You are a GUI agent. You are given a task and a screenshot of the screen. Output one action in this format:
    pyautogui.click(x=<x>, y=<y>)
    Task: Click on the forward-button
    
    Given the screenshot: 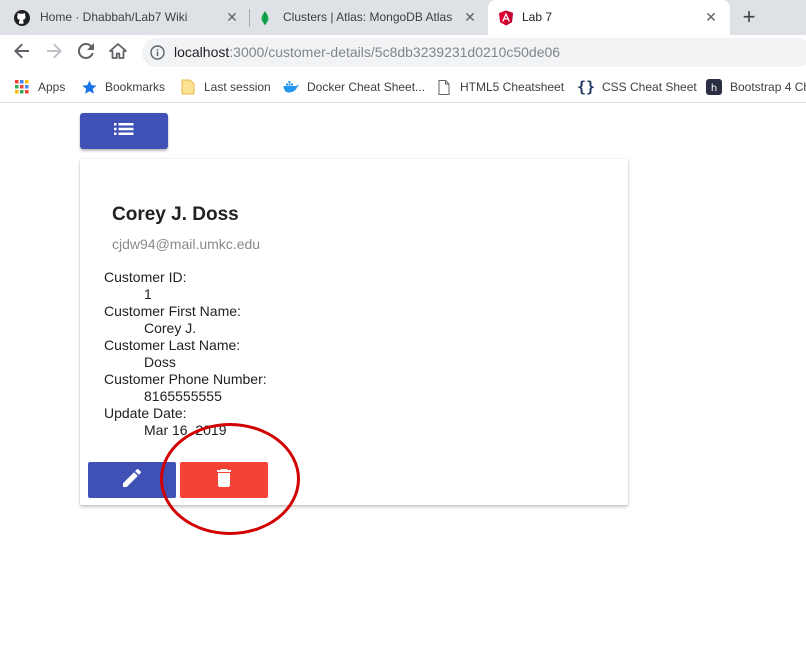 What is the action you would take?
    pyautogui.click(x=54, y=53)
    